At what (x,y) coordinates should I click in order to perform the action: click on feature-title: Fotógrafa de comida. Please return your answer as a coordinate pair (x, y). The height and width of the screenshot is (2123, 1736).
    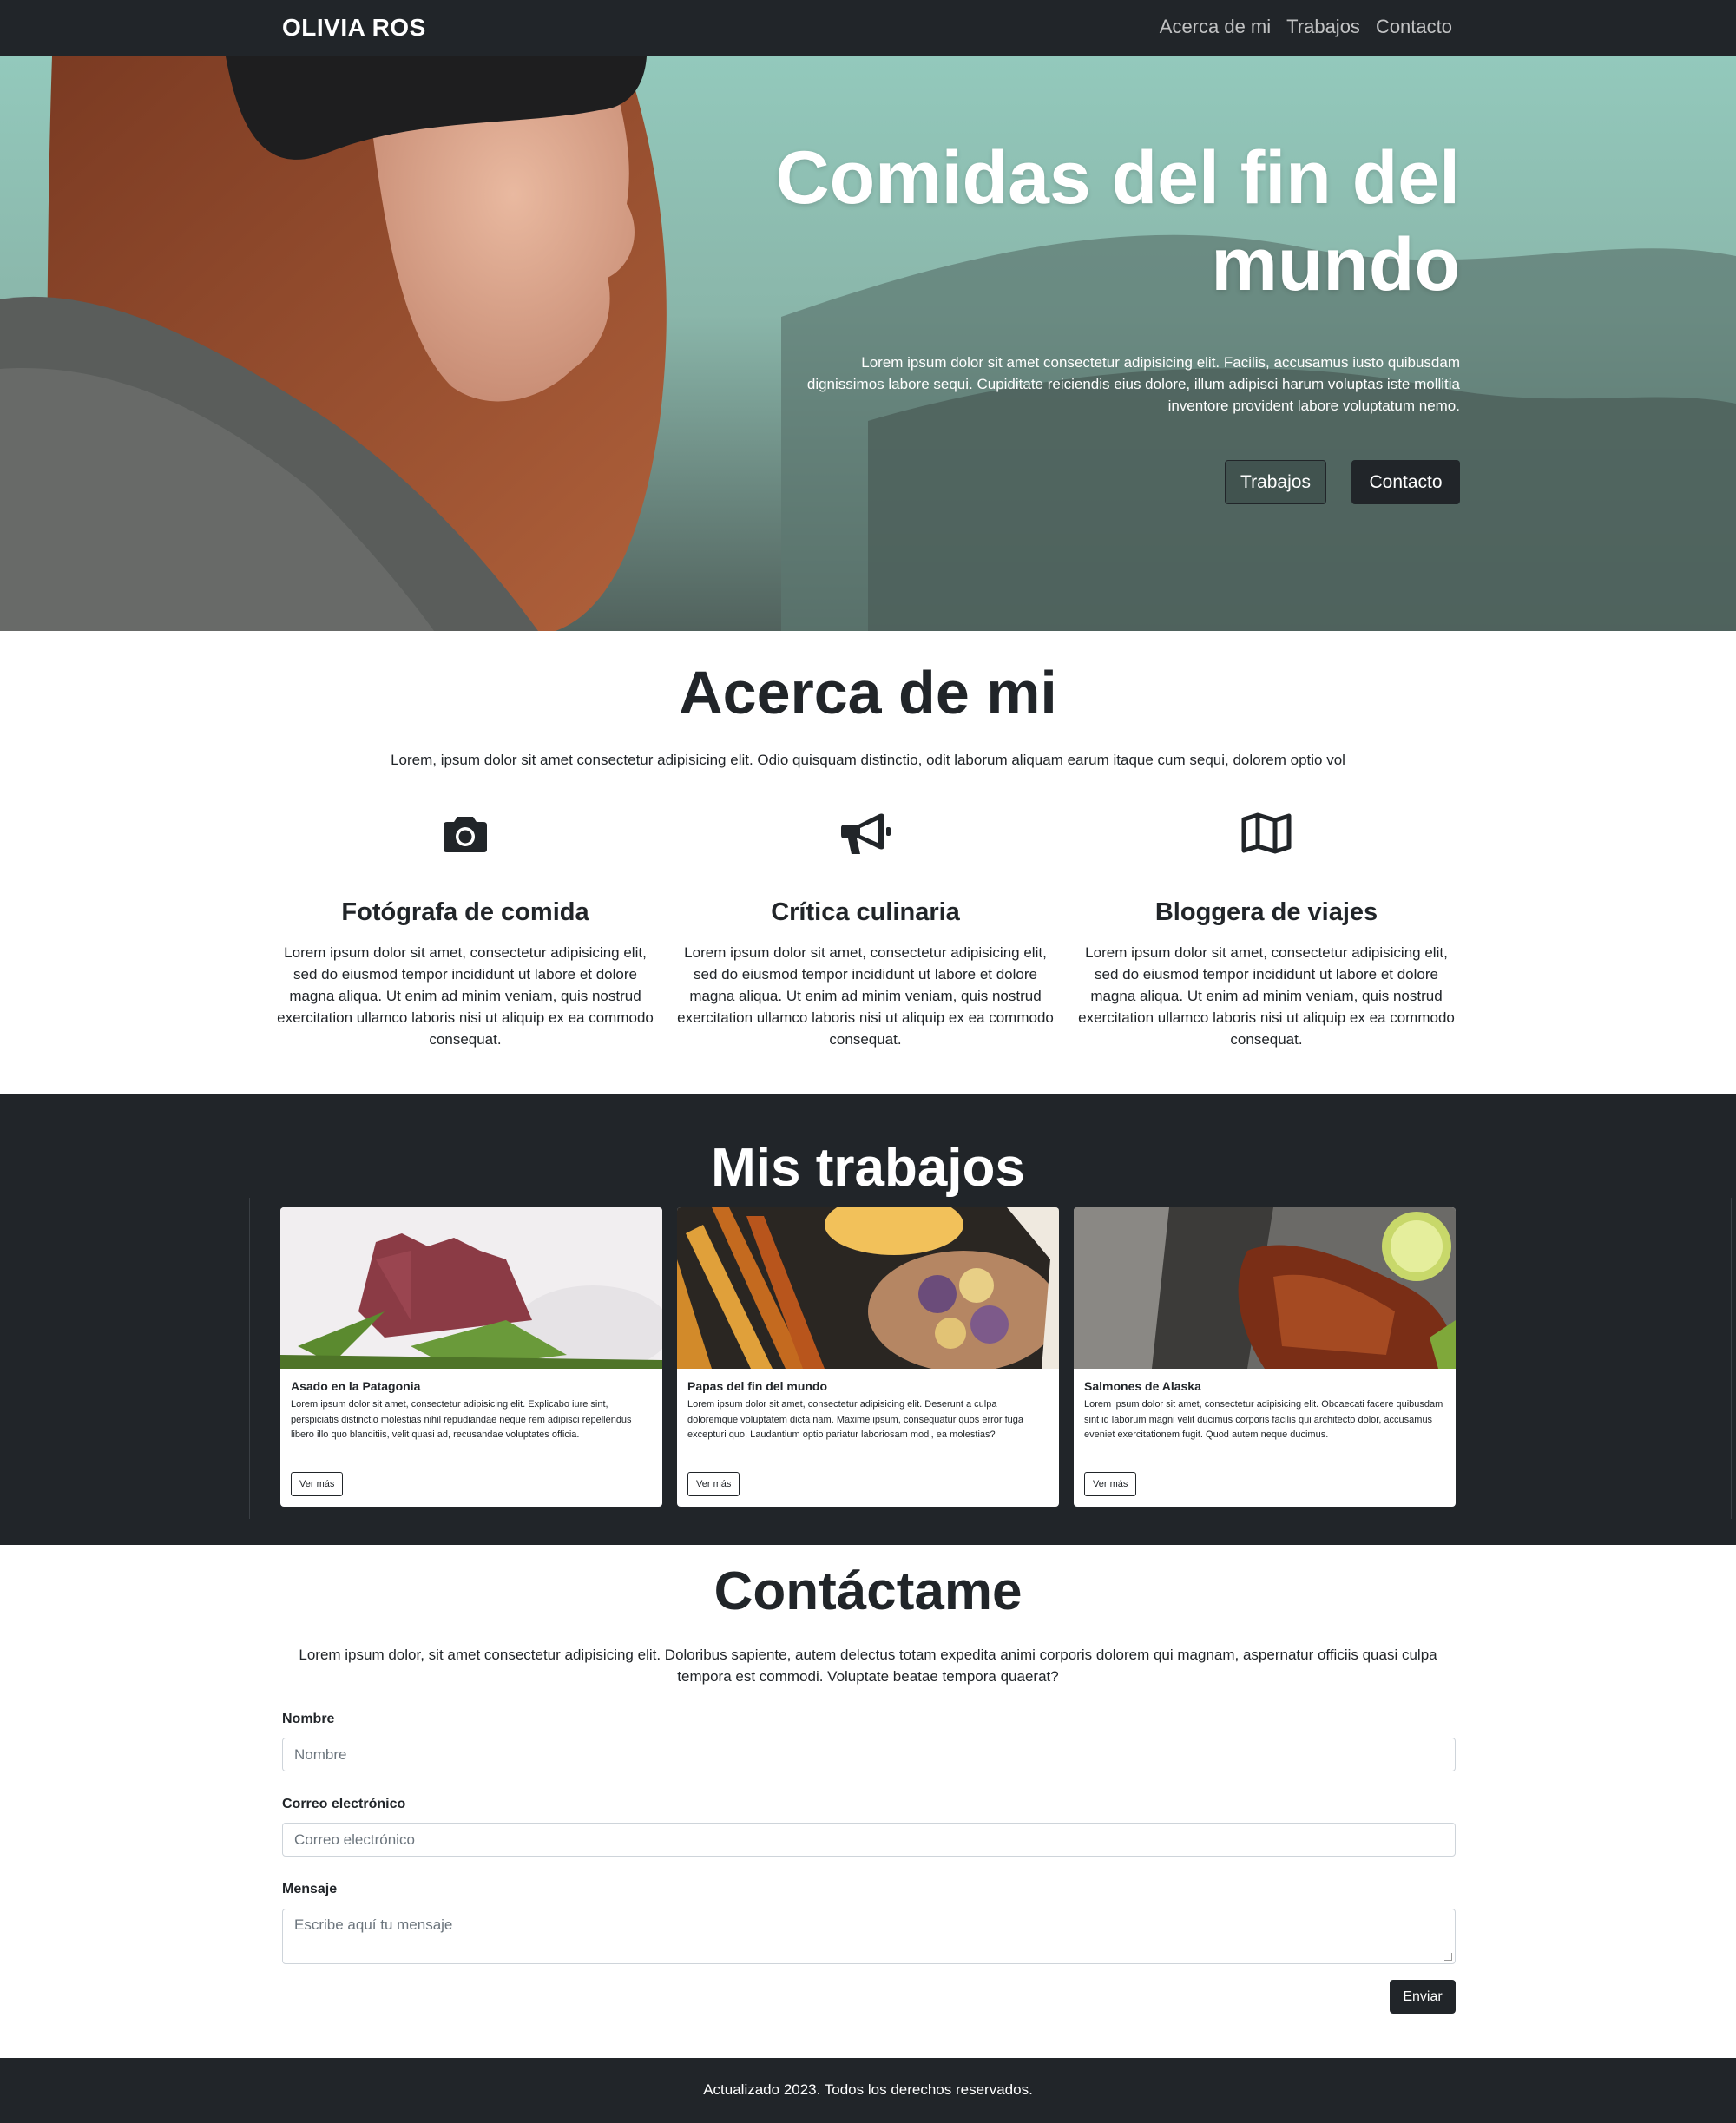
    Looking at the image, I should click on (465, 912).